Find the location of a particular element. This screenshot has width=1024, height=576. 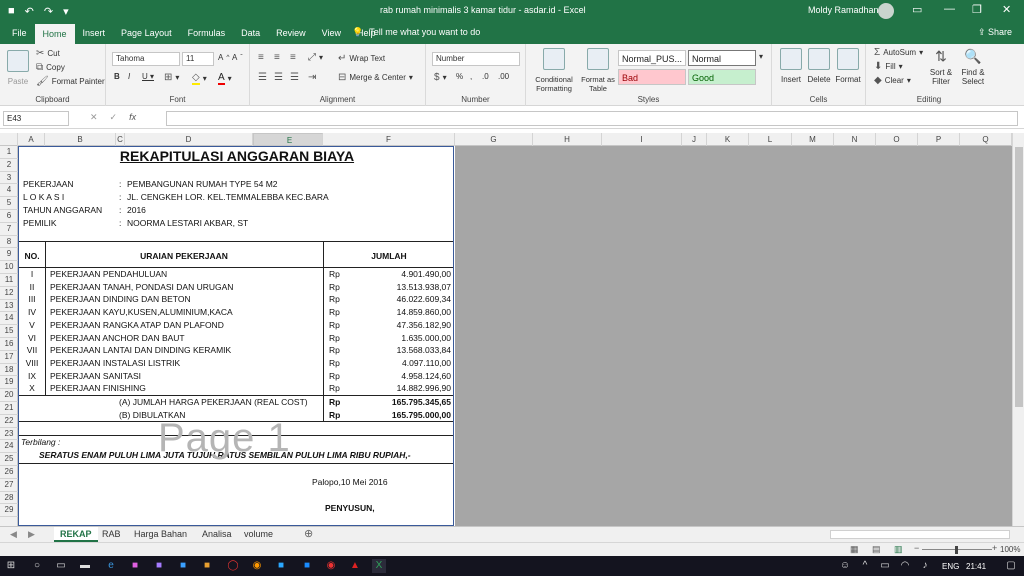

formula-input is located at coordinates (592, 118).